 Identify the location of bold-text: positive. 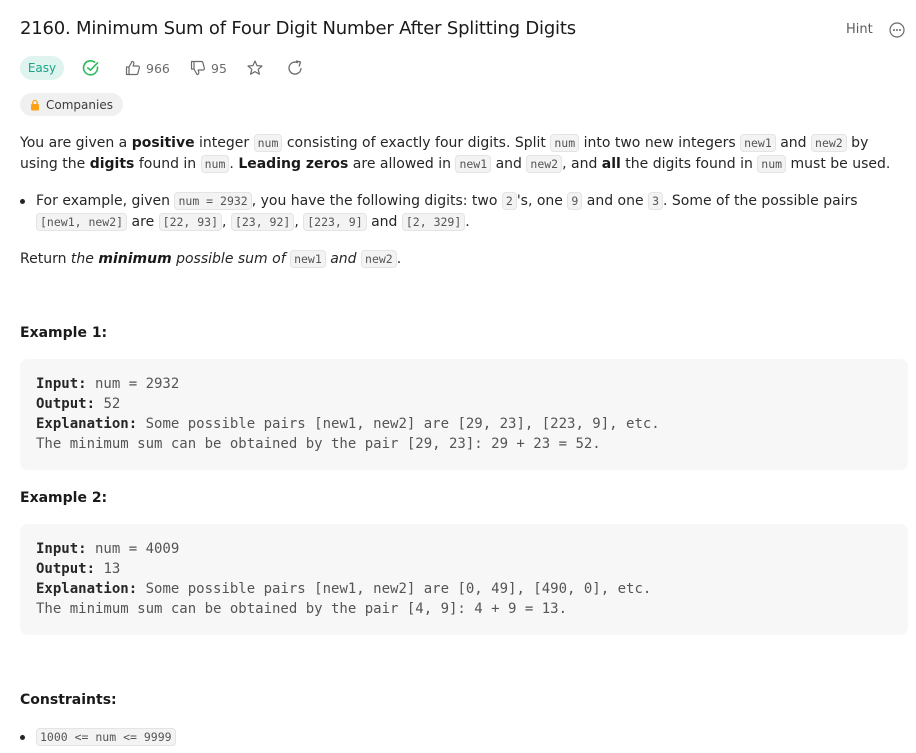
(163, 143).